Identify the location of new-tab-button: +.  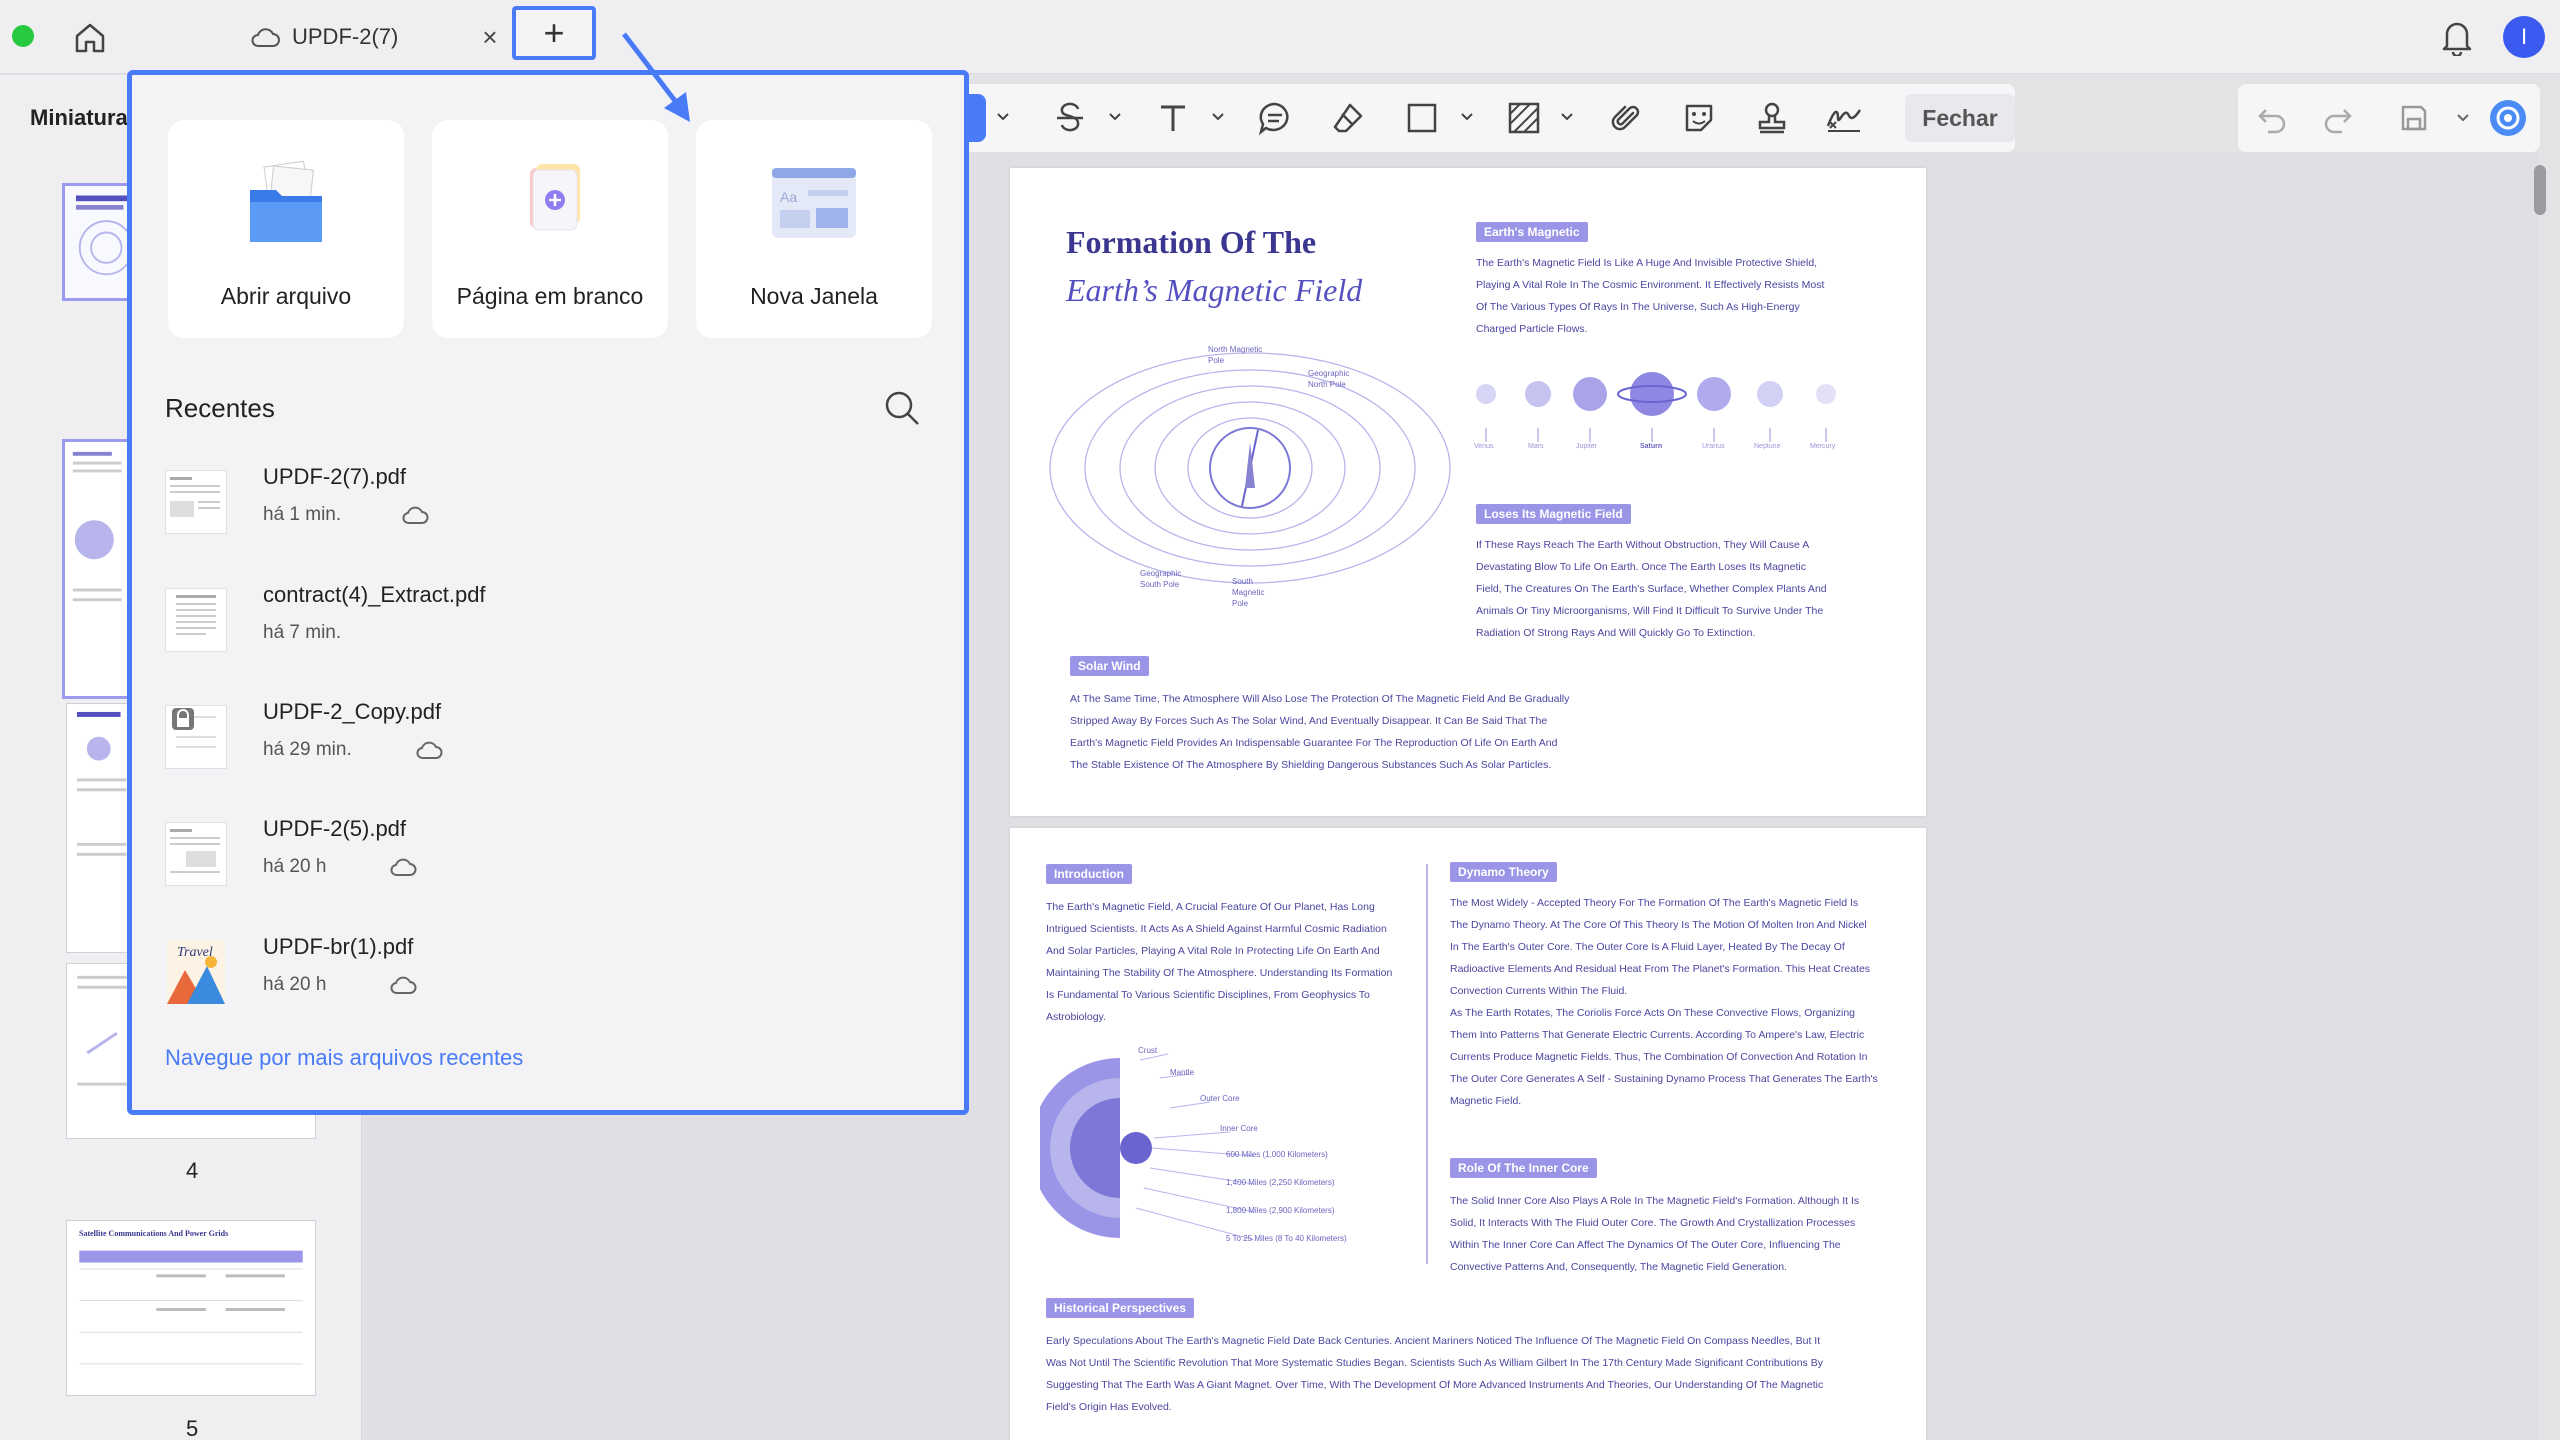
(554, 33).